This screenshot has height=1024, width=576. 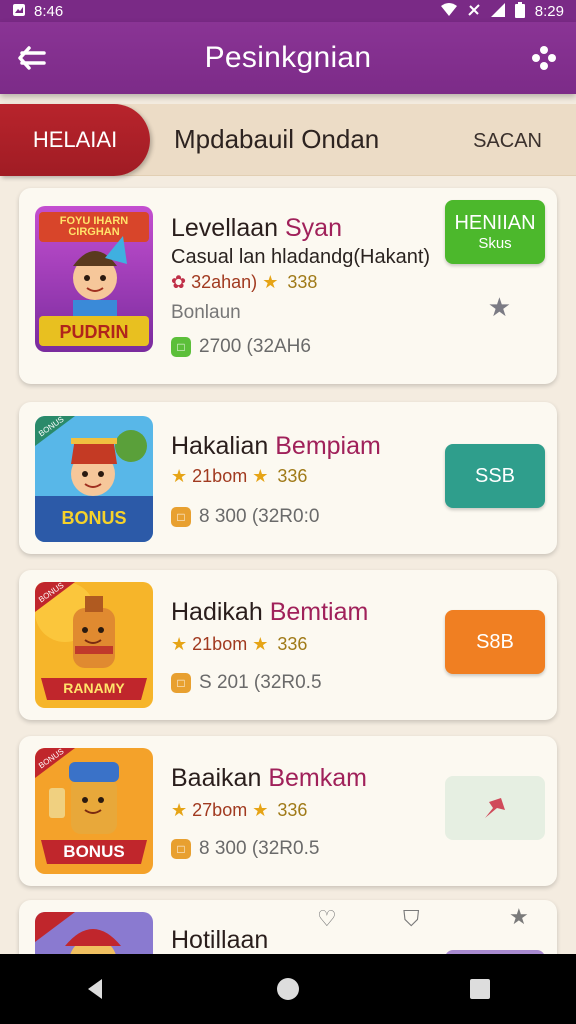 I want to click on rating-text: 32ahan), so click(x=224, y=282).